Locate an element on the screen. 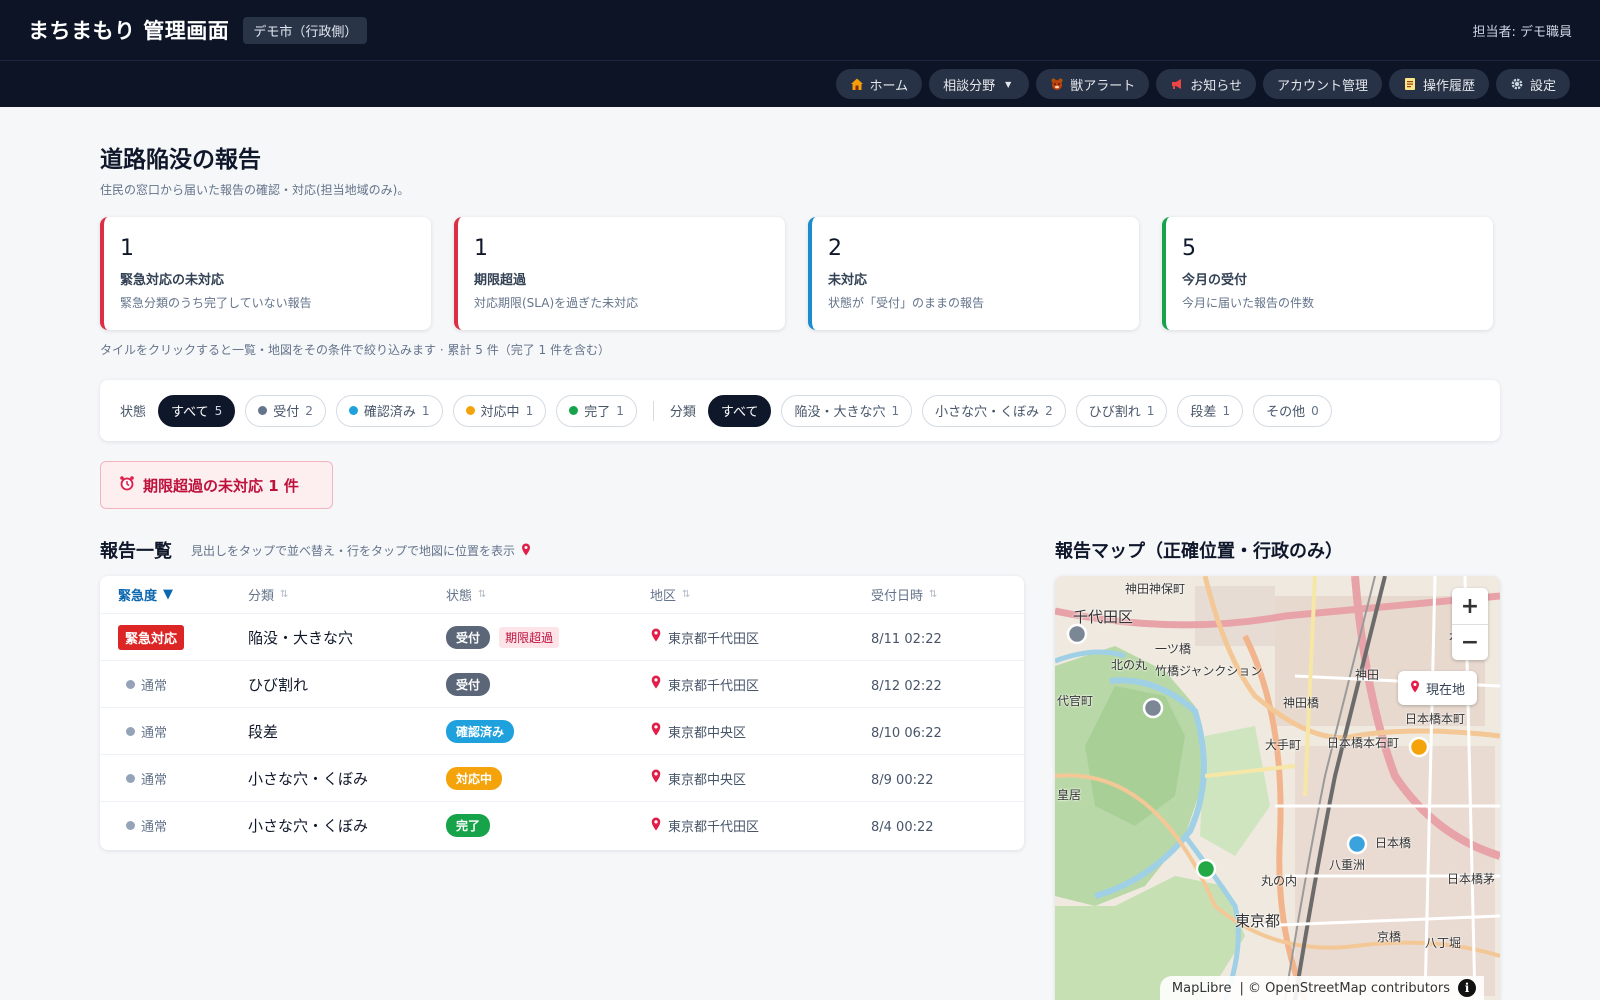 The image size is (1600, 1000). table-row: 通常 ひび割れ 受付 東京都千代田区 8/12 02:22 is located at coordinates (562, 684).